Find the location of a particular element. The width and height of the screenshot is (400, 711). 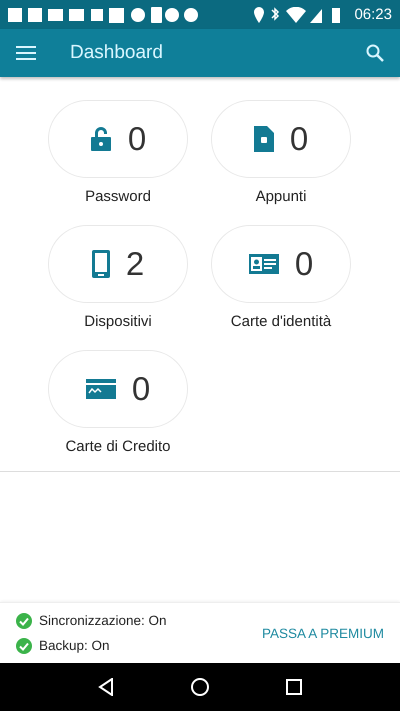

document-icon is located at coordinates (264, 139).